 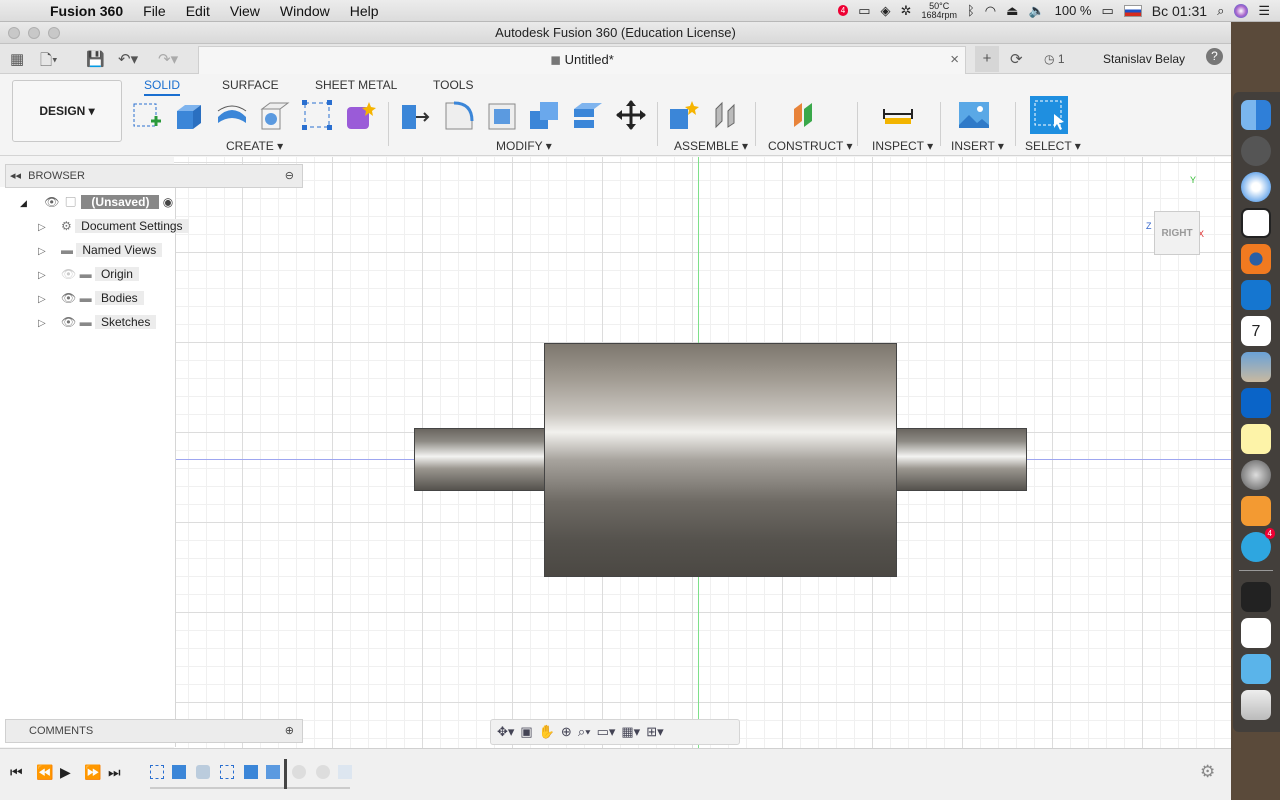 What do you see at coordinates (34, 33) in the screenshot?
I see `minimize-window-button` at bounding box center [34, 33].